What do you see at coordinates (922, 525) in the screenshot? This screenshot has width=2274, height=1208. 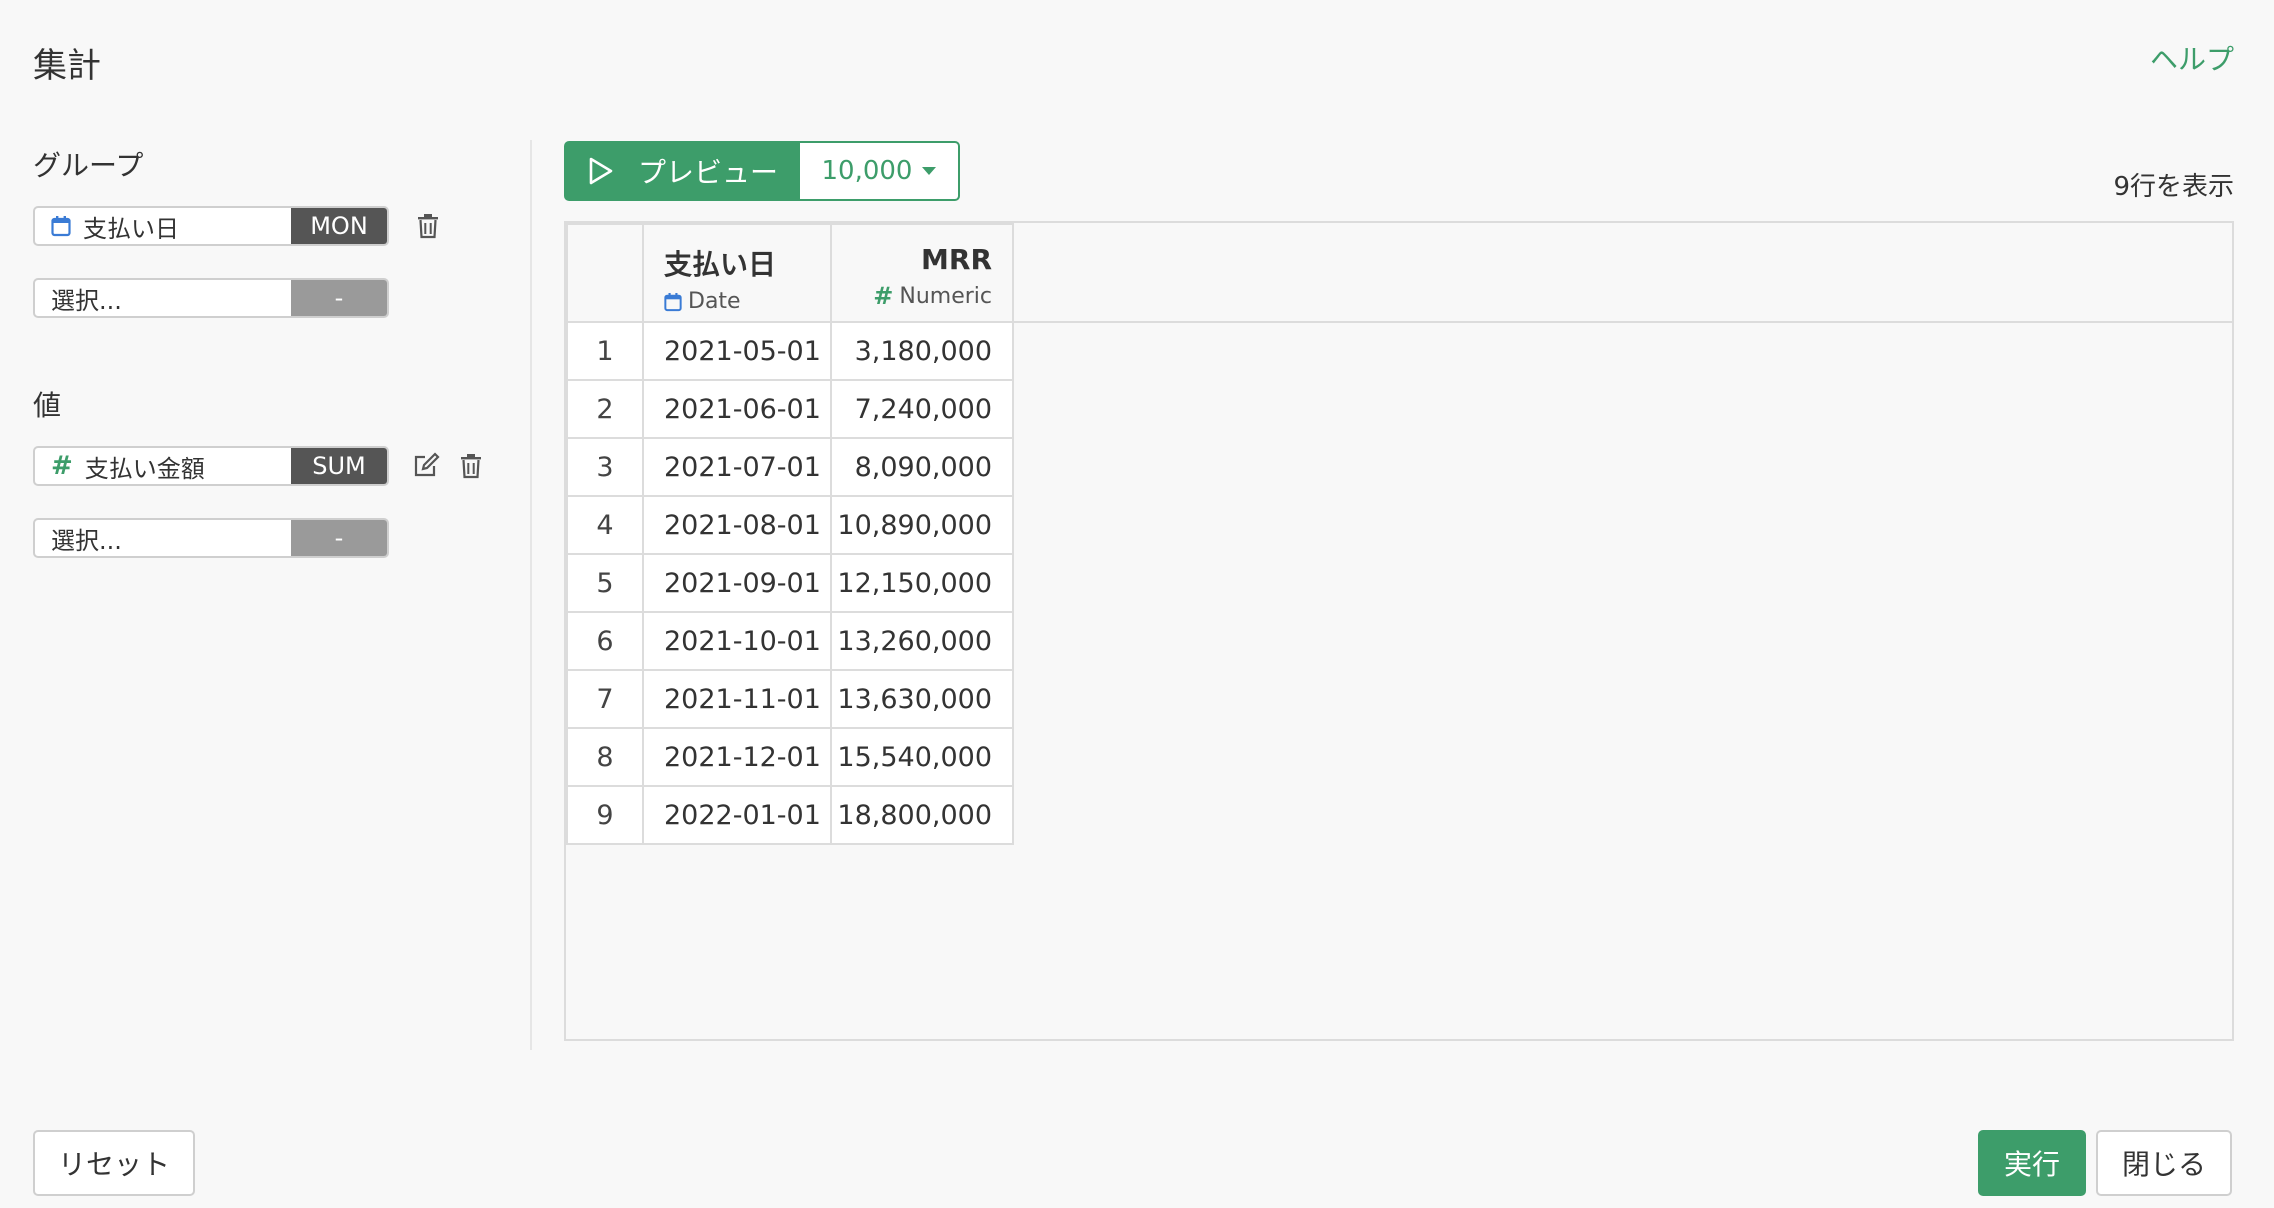 I see `cell-mrr: 10,890,000` at bounding box center [922, 525].